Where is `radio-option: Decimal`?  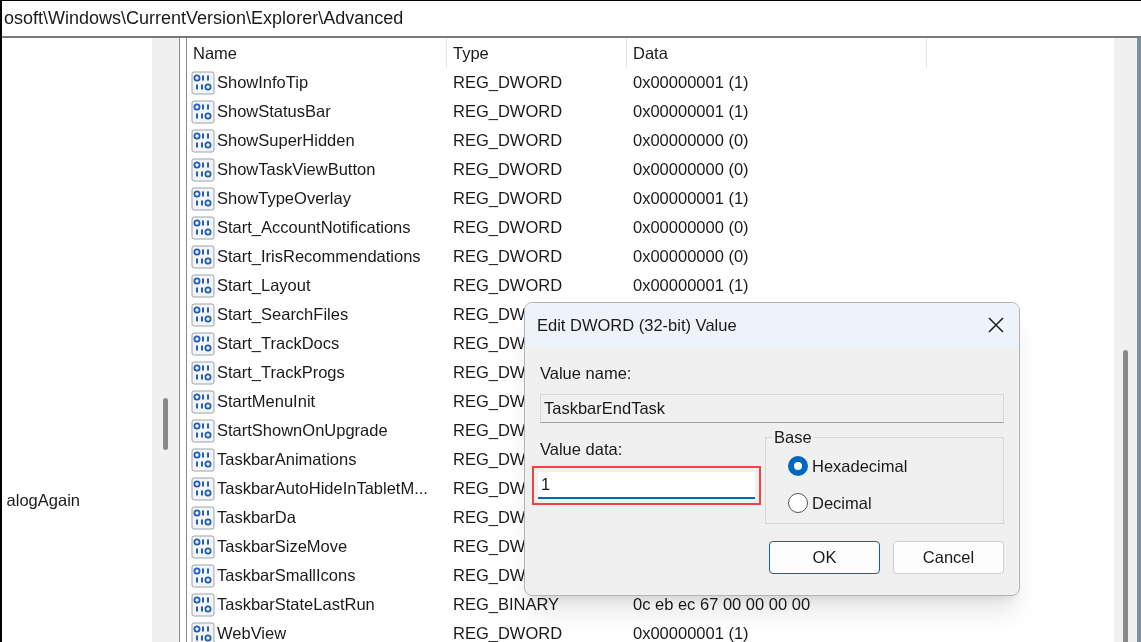
radio-option: Decimal is located at coordinates (895, 503).